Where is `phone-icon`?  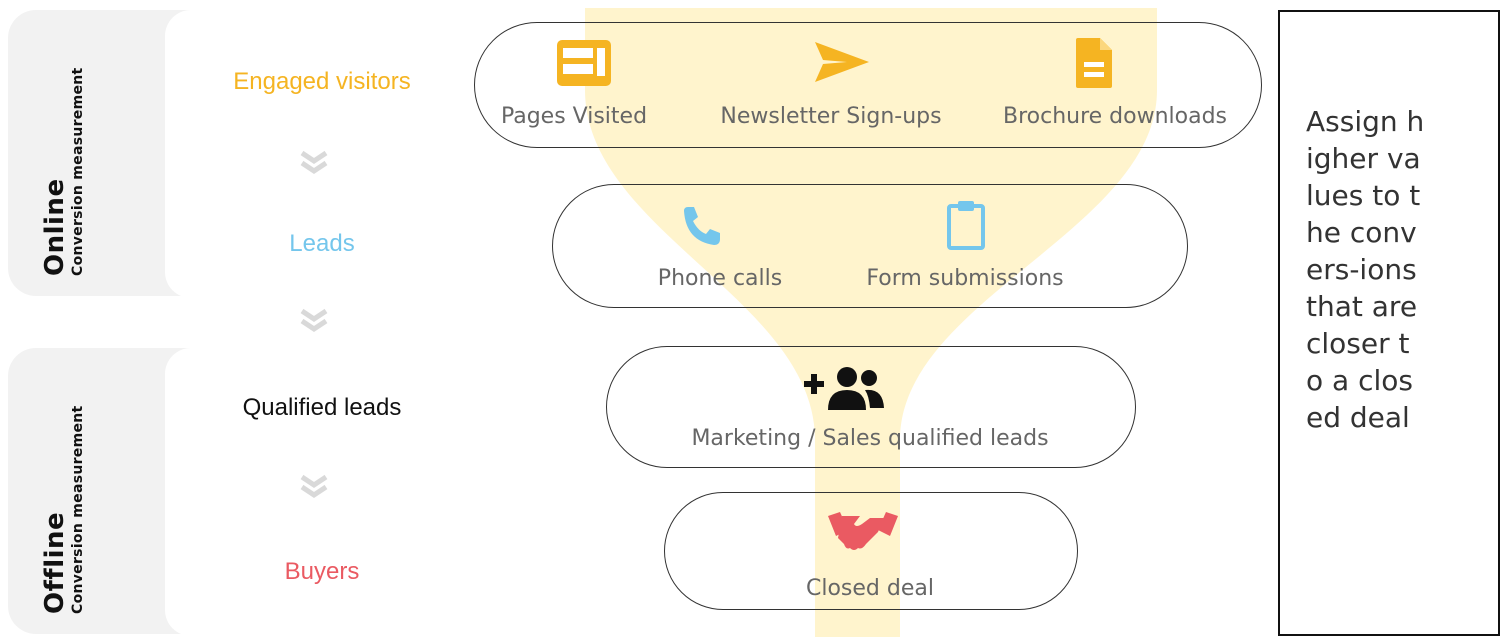 phone-icon is located at coordinates (702, 226).